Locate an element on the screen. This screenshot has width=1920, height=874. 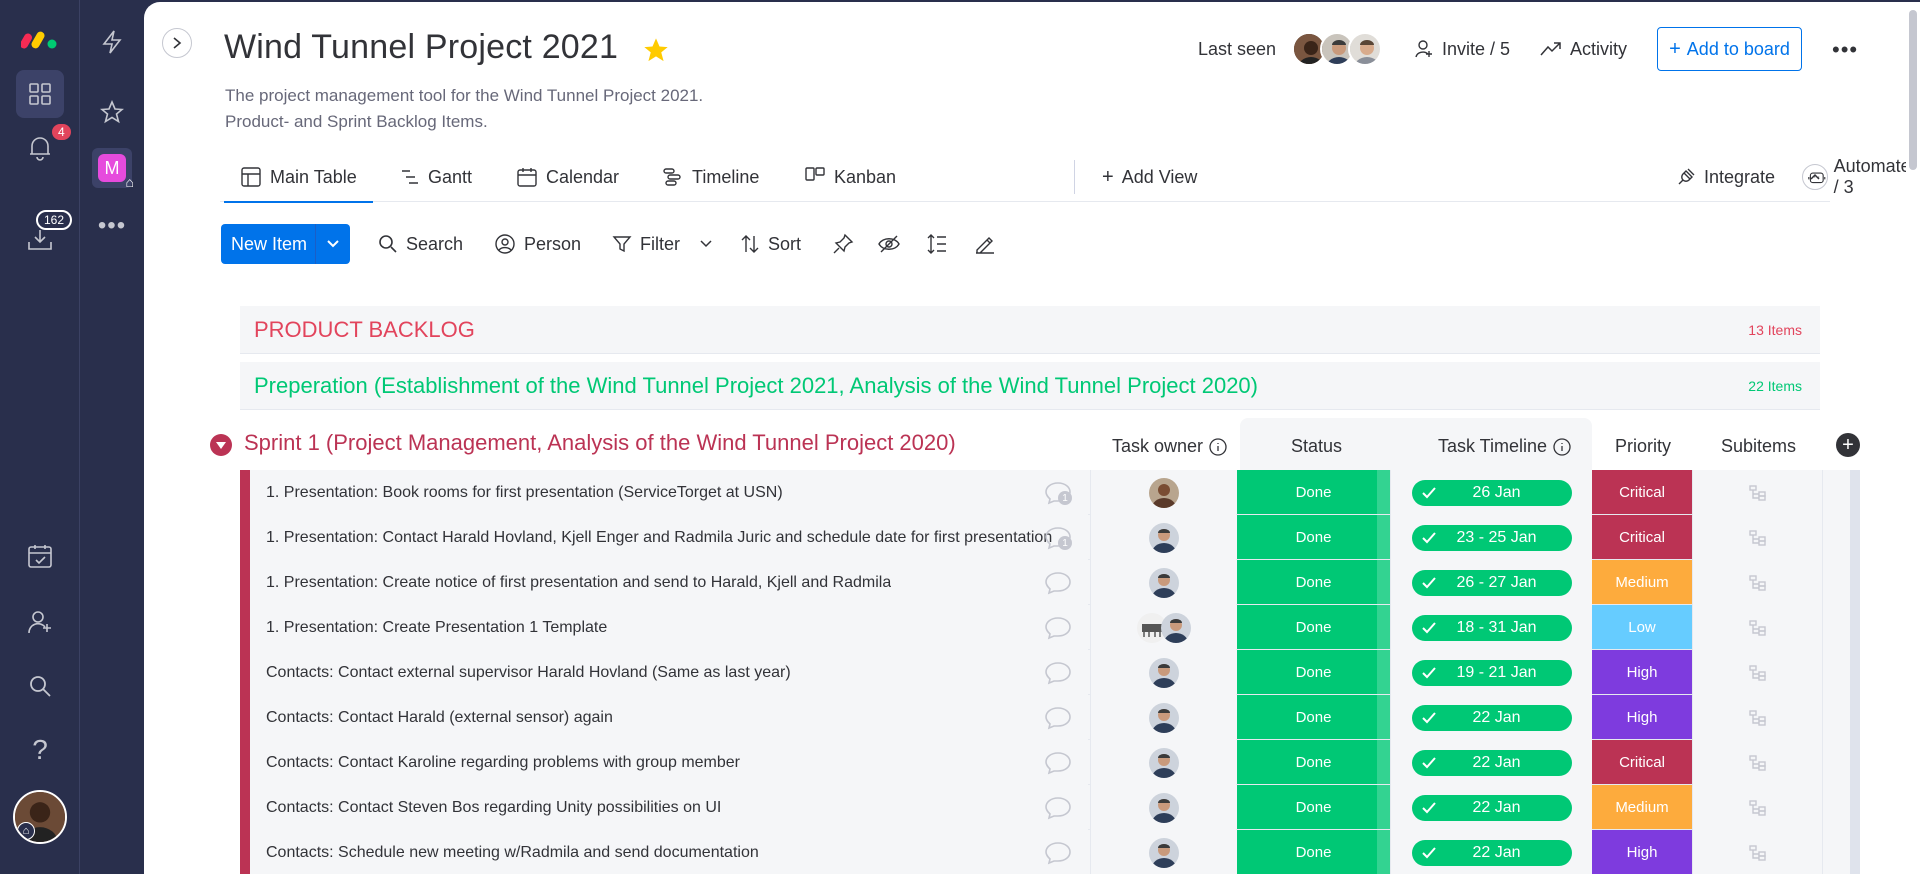
filter-button: Filter is located at coordinates (662, 244).